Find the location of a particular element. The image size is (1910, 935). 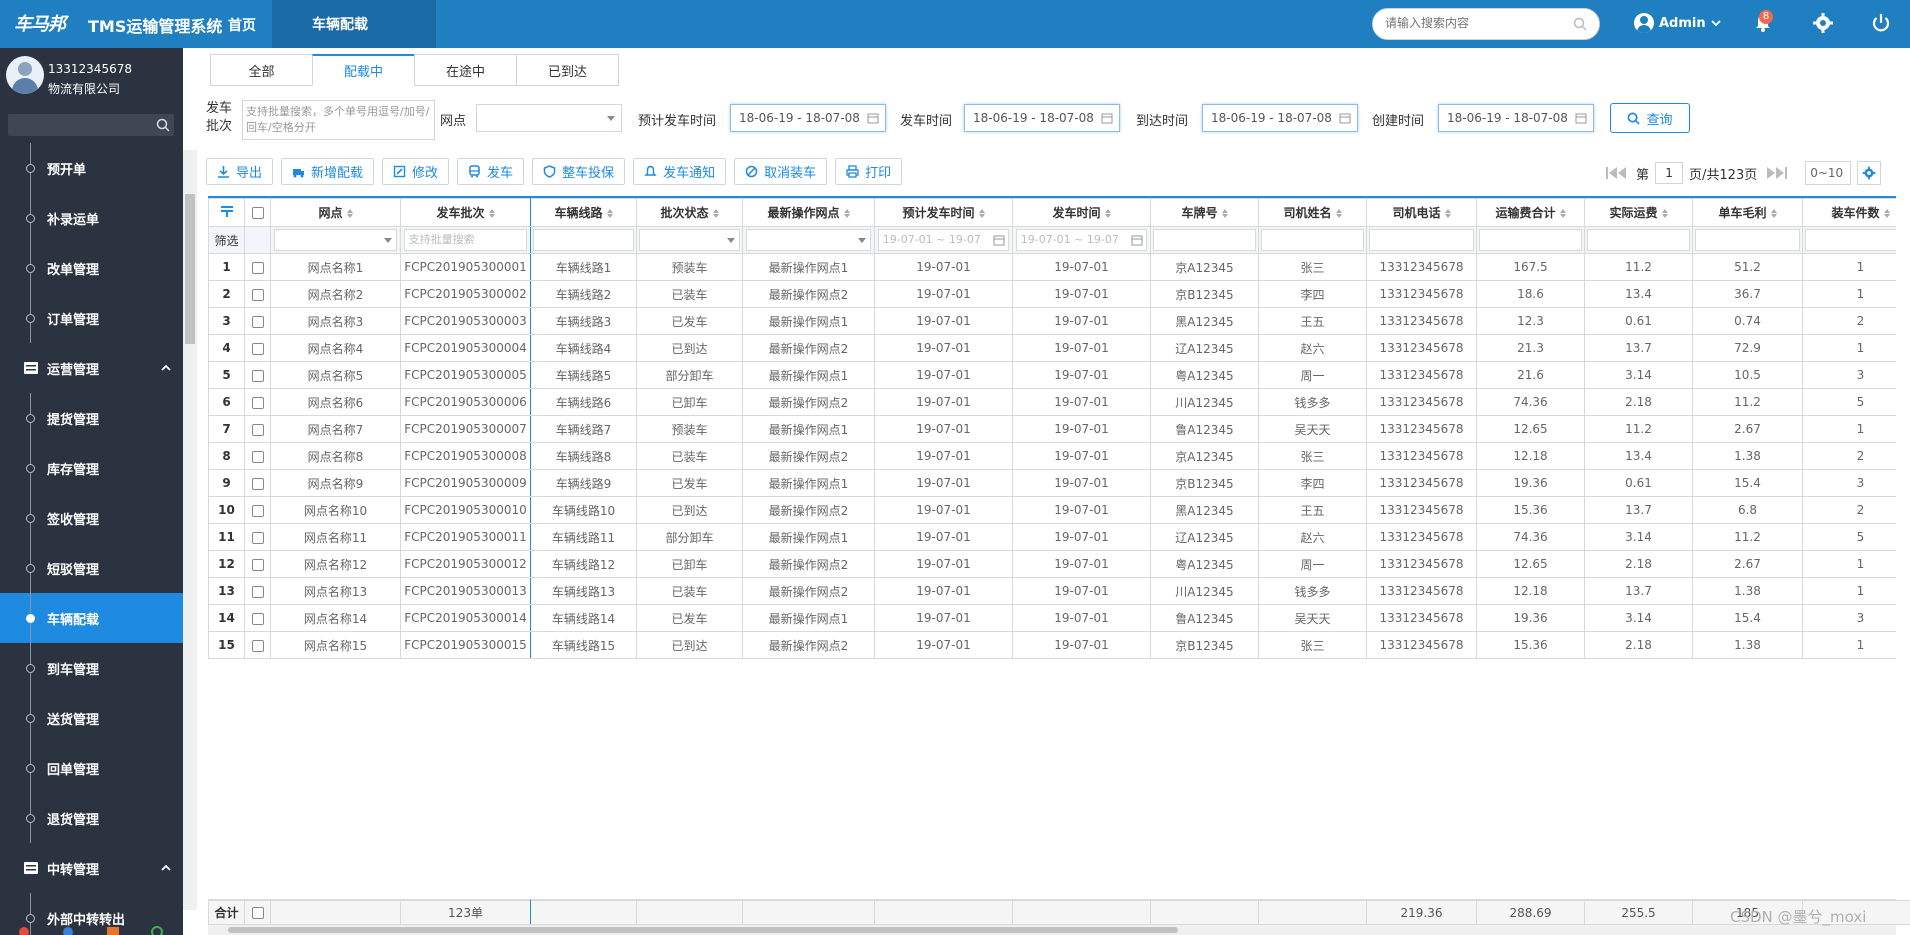

totals-checkbox is located at coordinates (257, 912).